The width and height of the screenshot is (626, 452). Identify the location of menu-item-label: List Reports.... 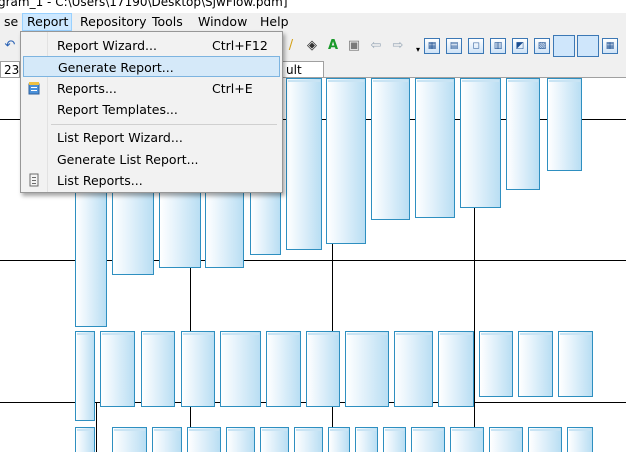
(100, 180).